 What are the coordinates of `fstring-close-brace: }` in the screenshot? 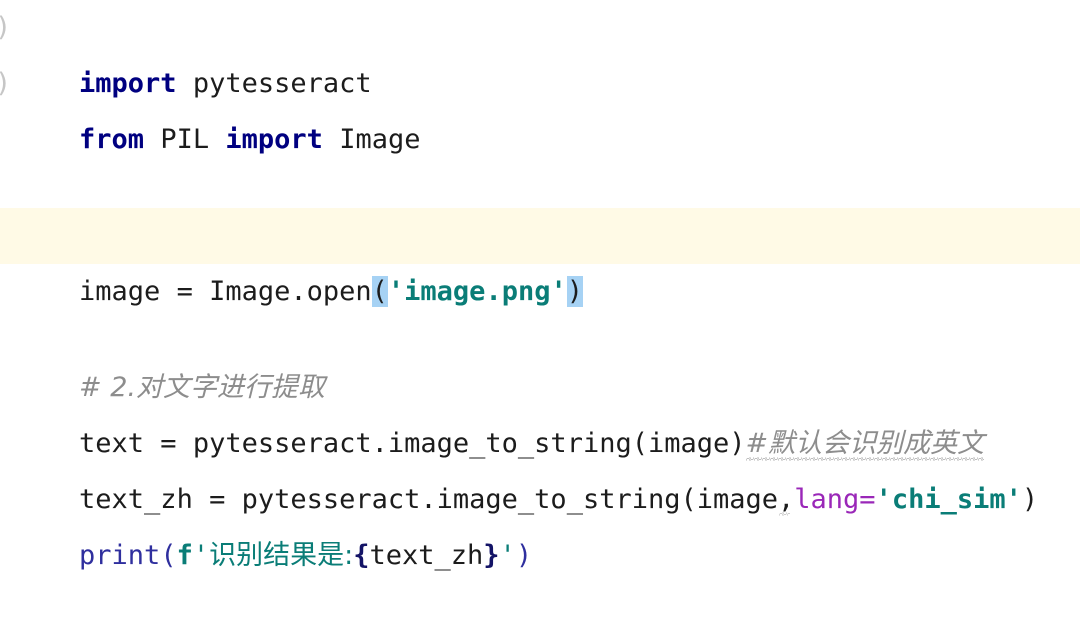 It's located at (491, 555).